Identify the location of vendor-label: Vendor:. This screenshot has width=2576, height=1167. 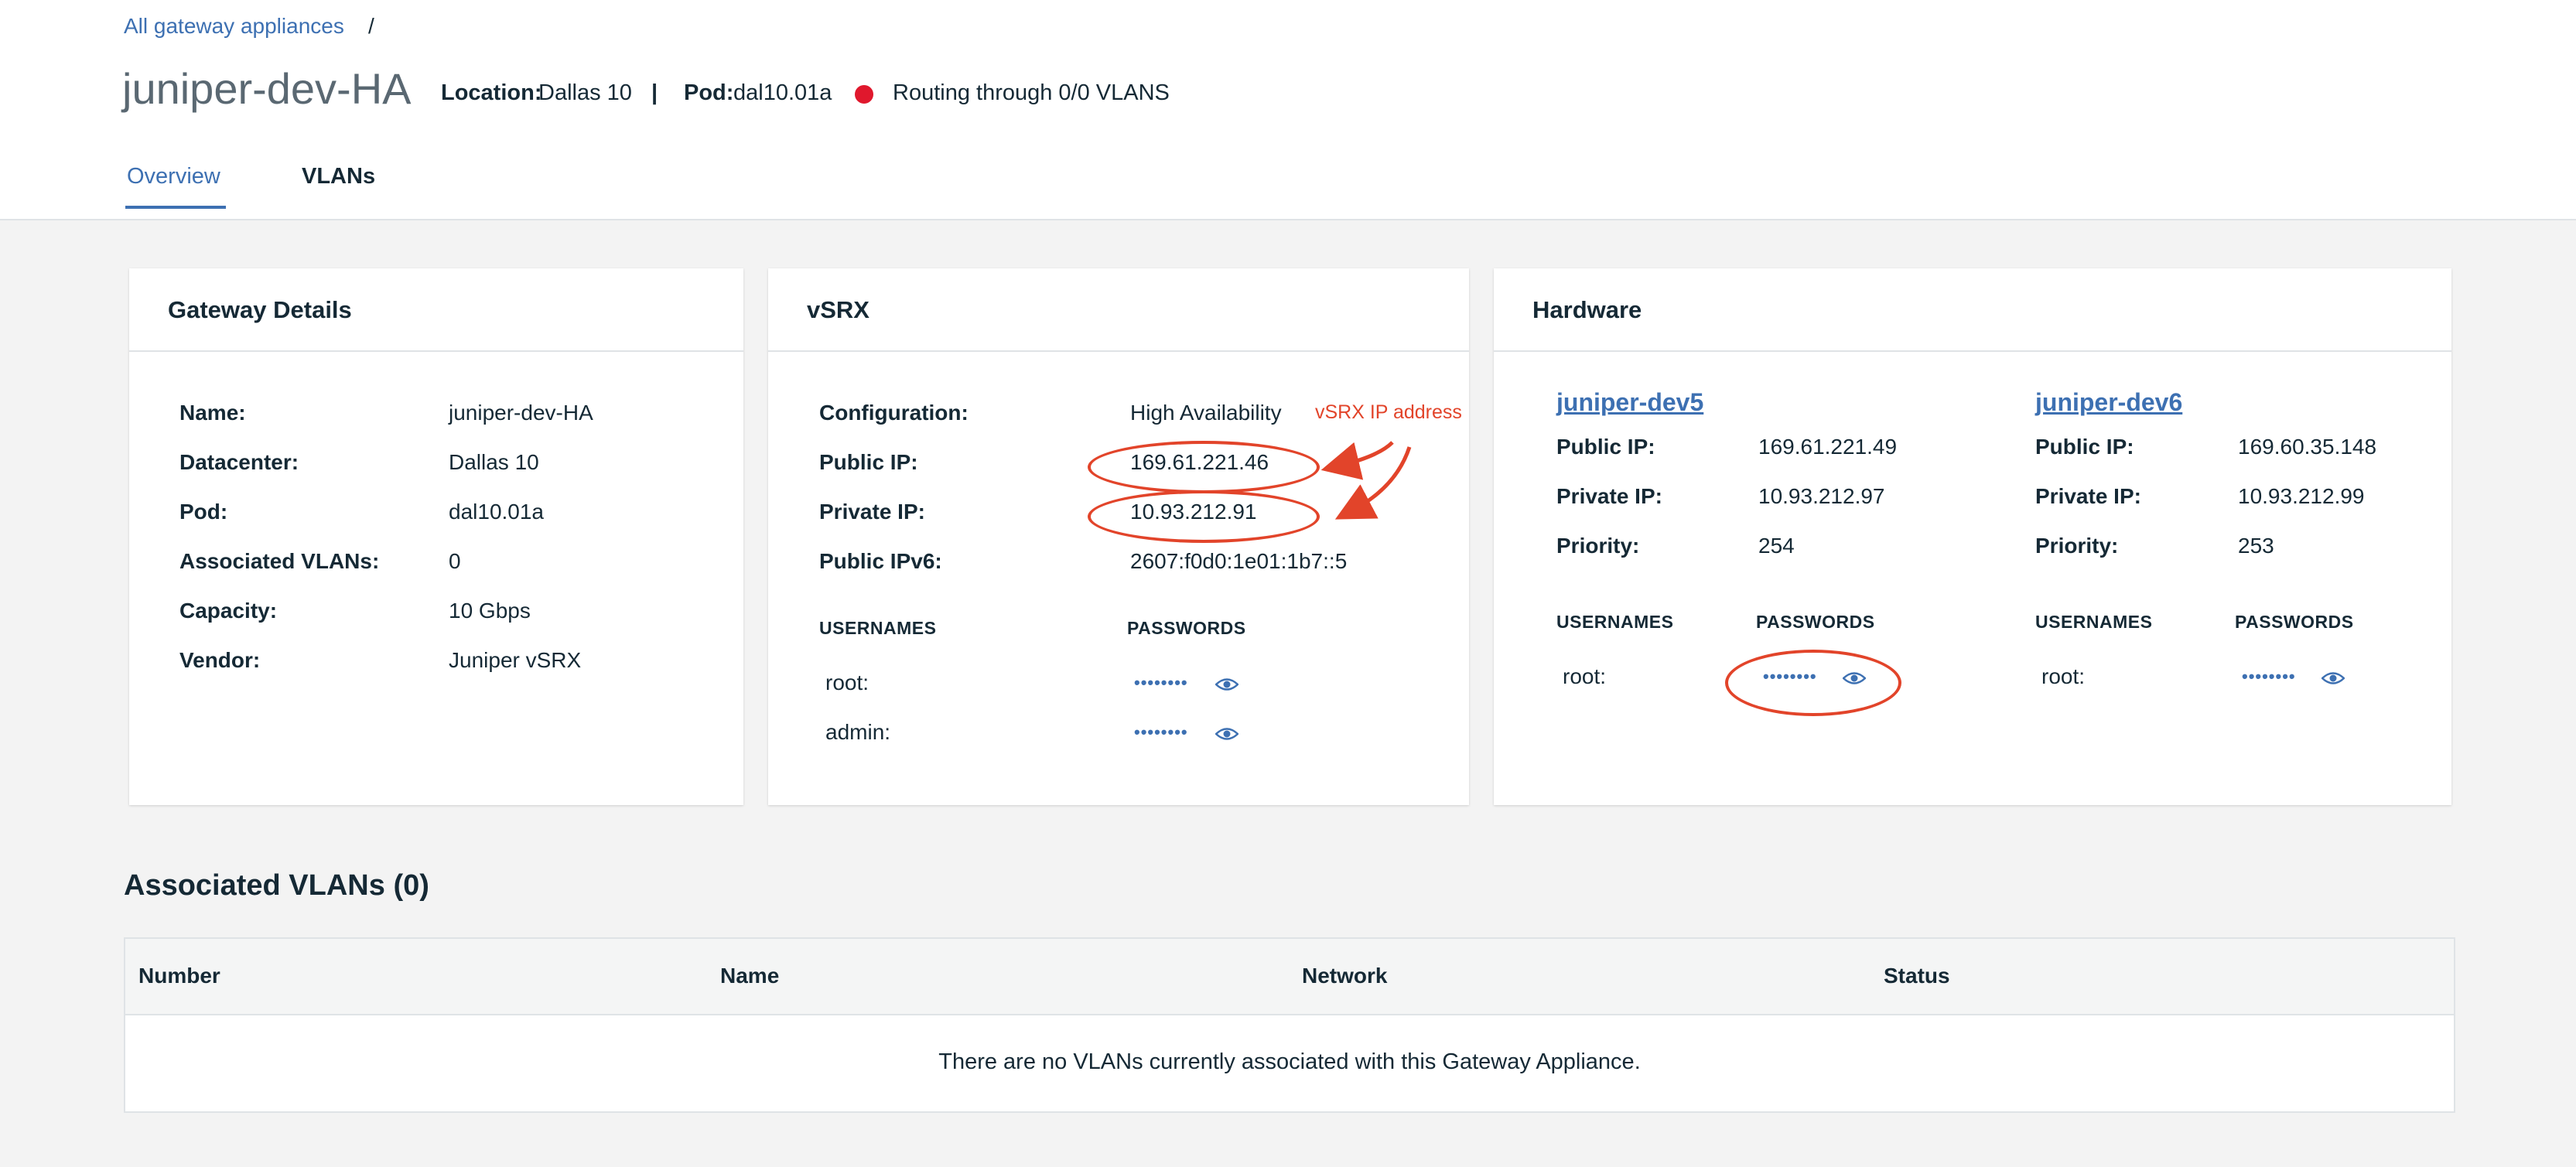
(220, 660).